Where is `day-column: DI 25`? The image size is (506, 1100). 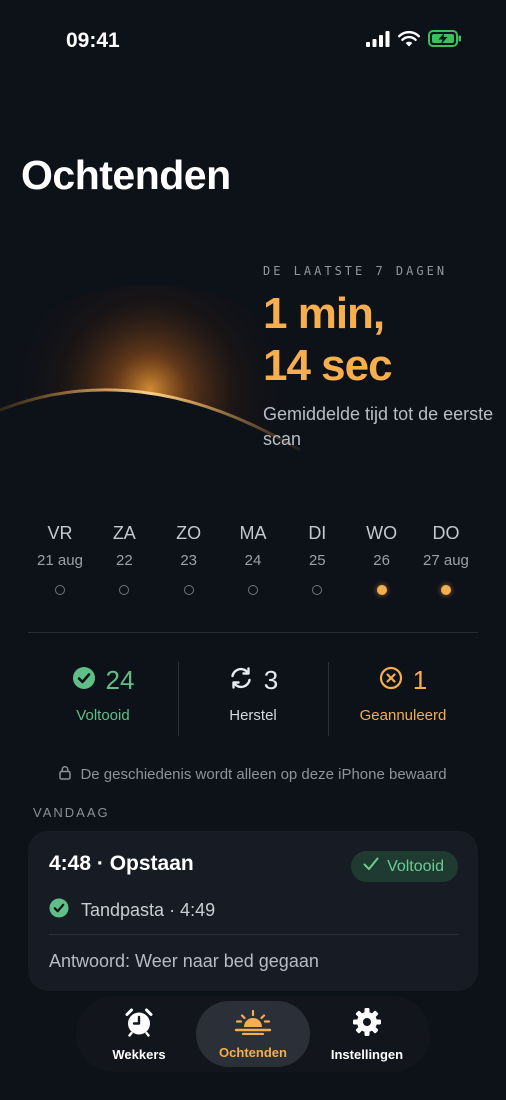
day-column: DI 25 is located at coordinates (317, 557).